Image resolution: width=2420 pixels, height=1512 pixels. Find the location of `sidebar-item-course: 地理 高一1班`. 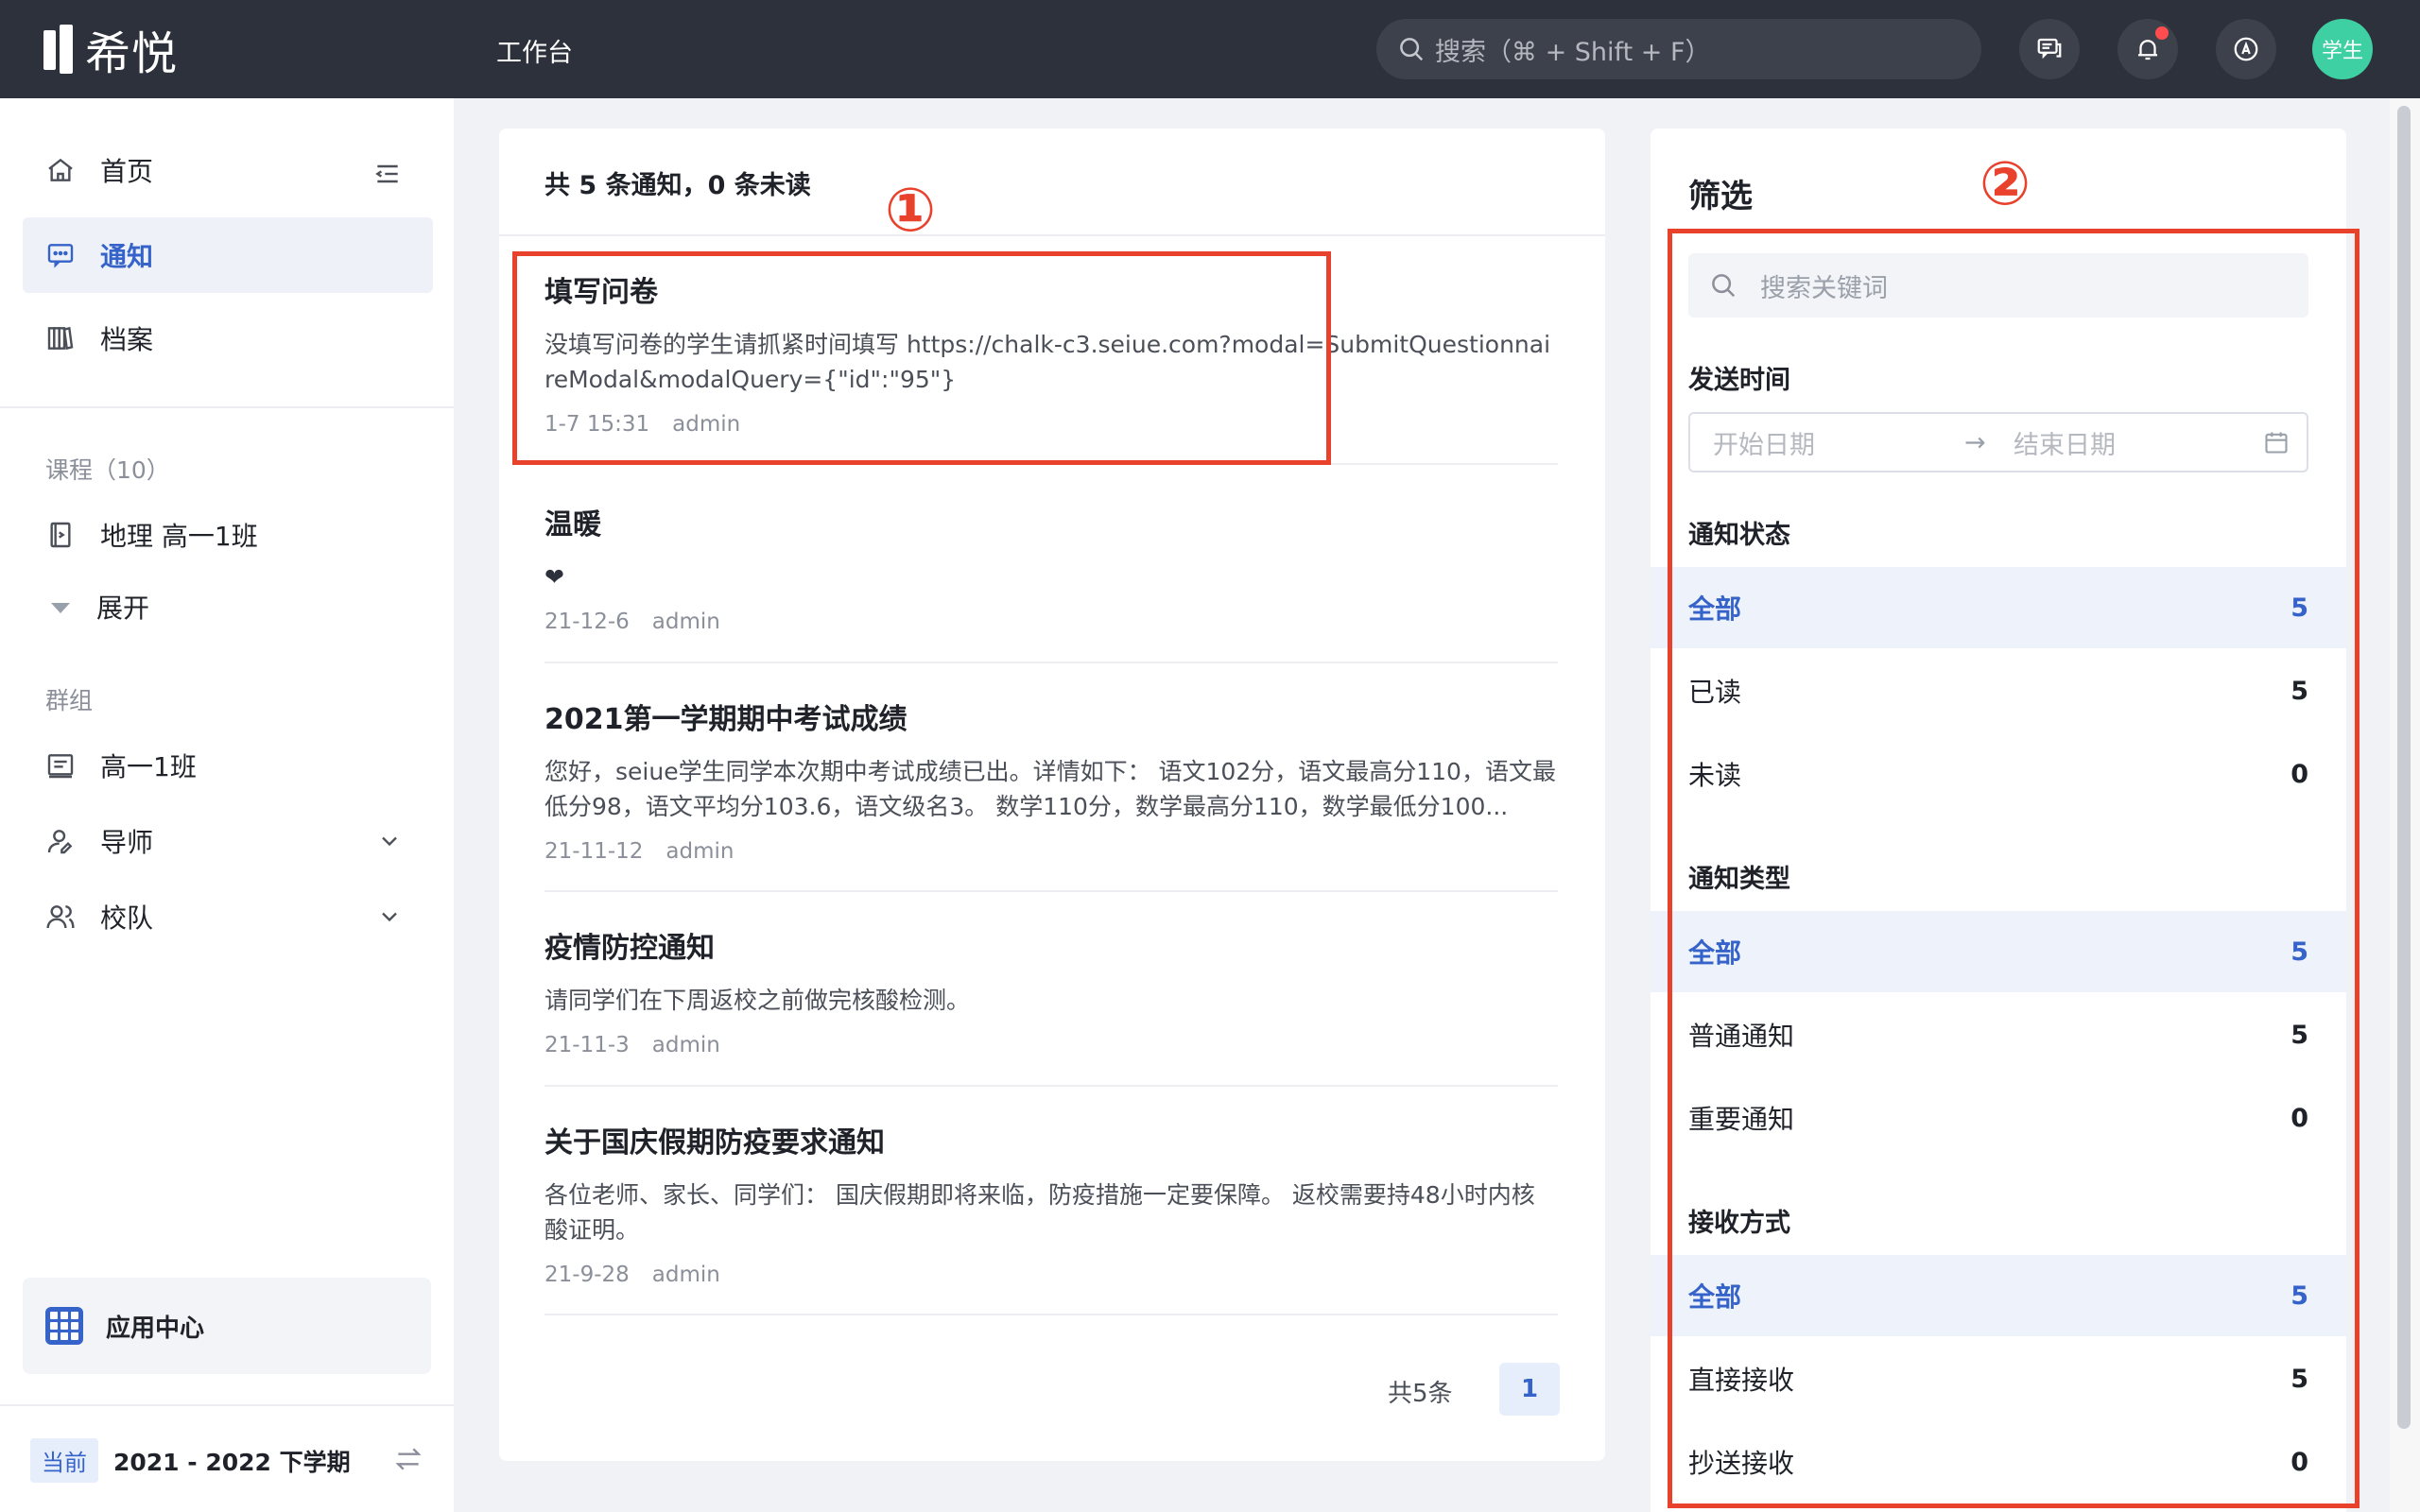

sidebar-item-course: 地理 高一1班 is located at coordinates (228, 535).